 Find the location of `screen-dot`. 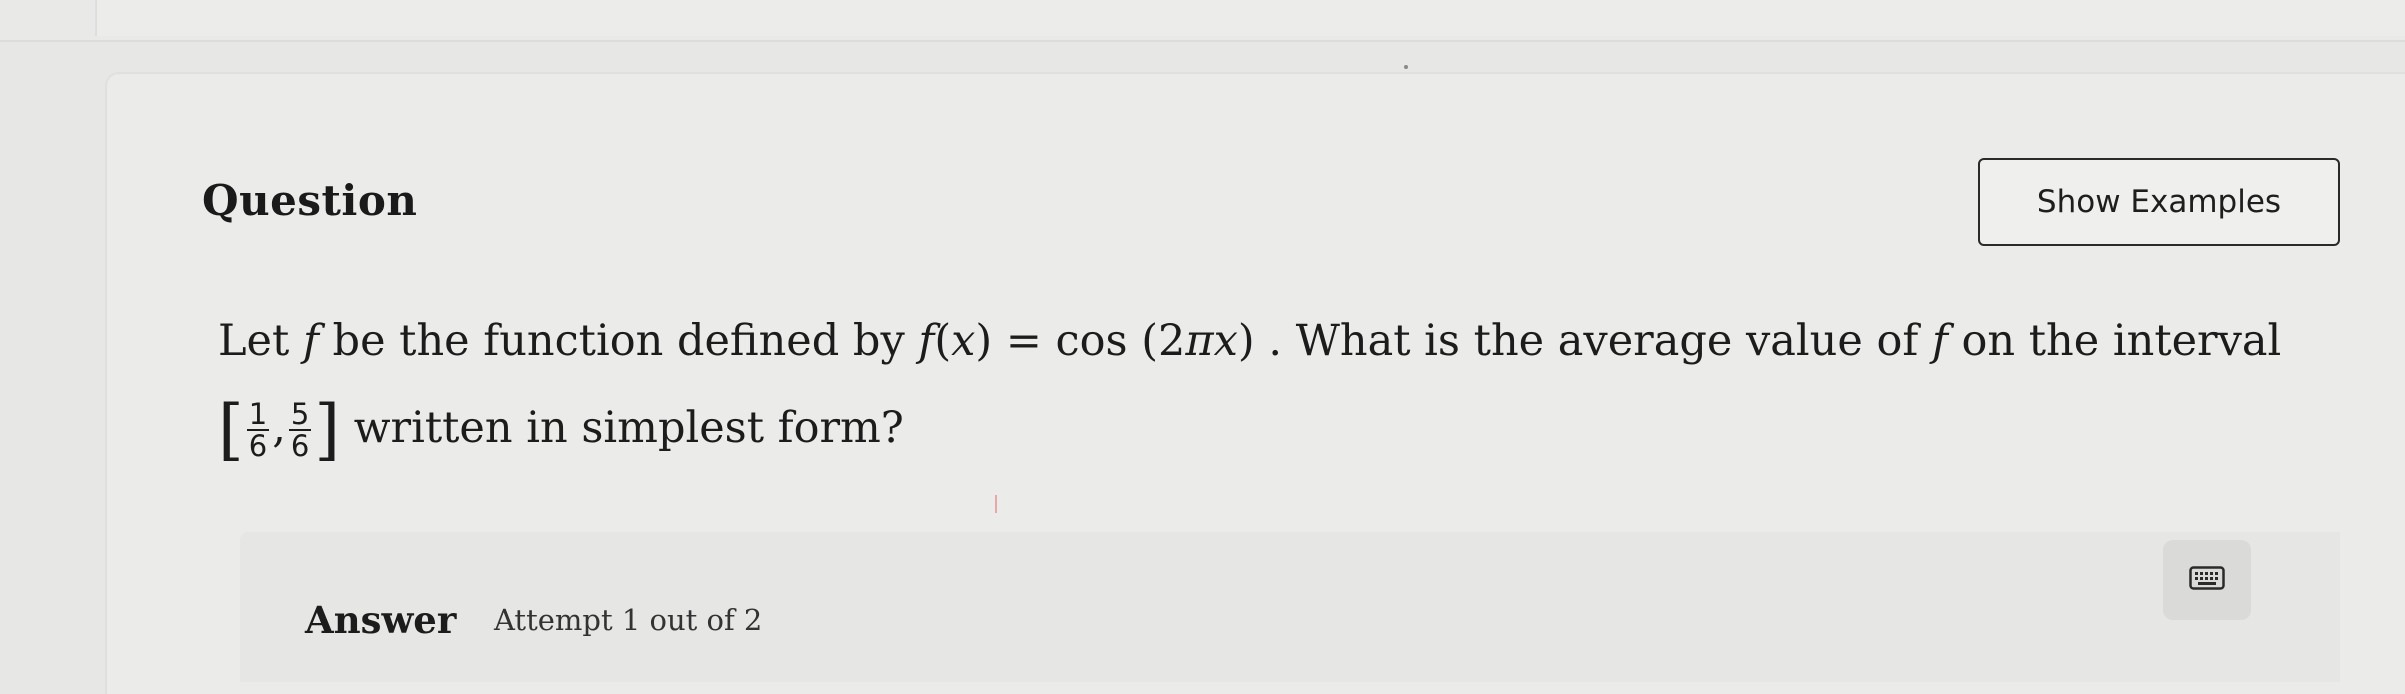

screen-dot is located at coordinates (1406, 67).